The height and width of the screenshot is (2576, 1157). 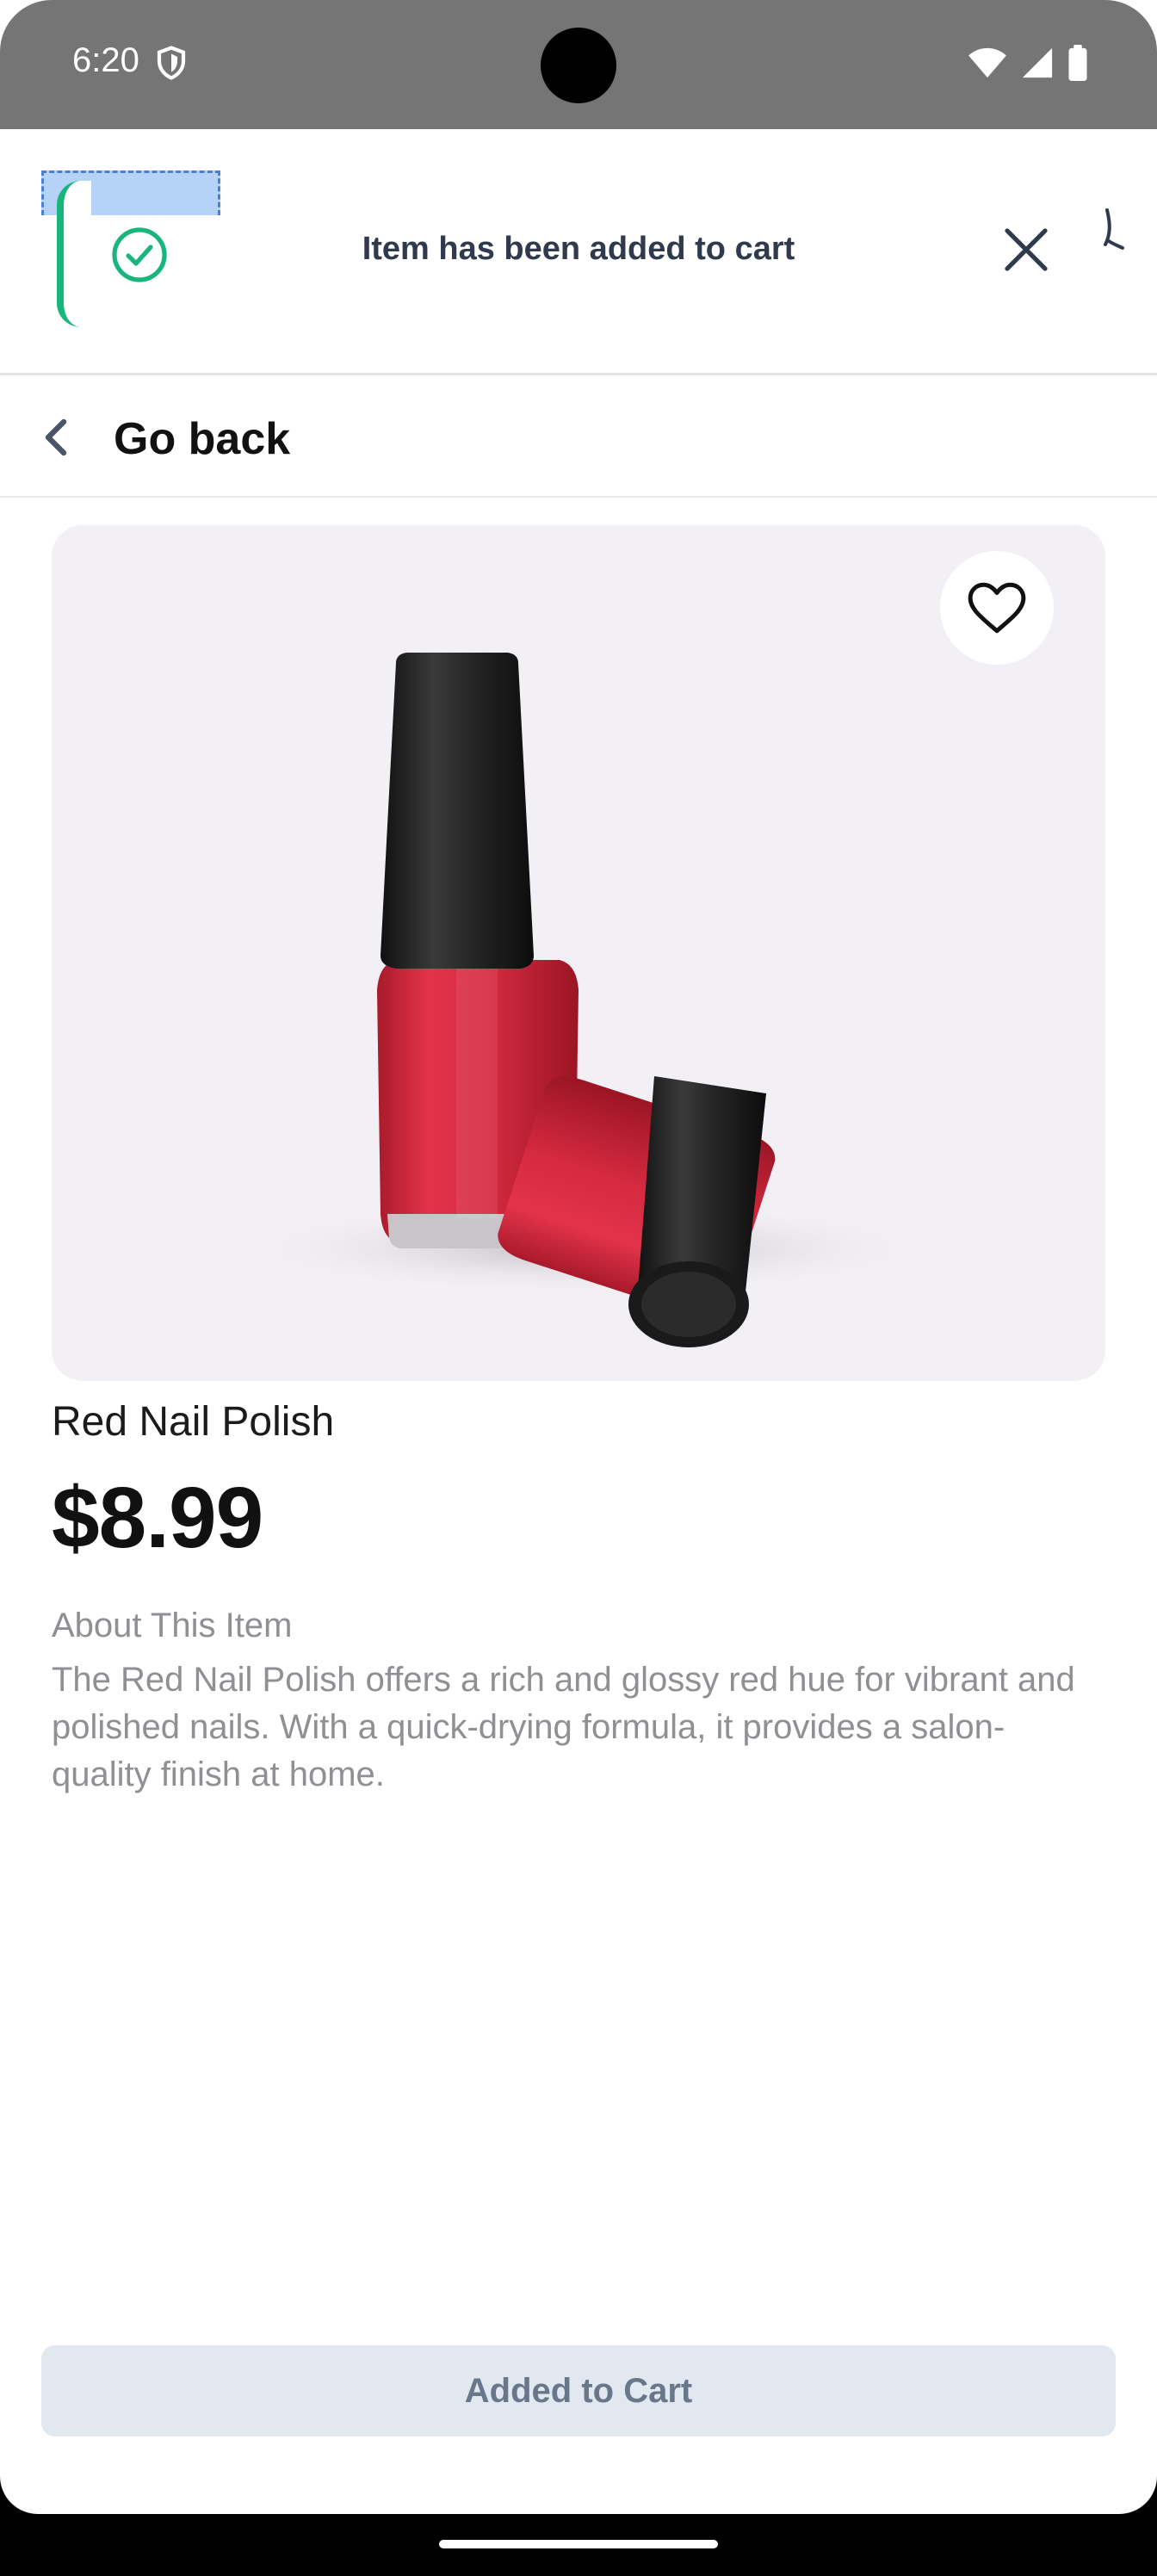 What do you see at coordinates (1037, 63) in the screenshot?
I see `signal-icon` at bounding box center [1037, 63].